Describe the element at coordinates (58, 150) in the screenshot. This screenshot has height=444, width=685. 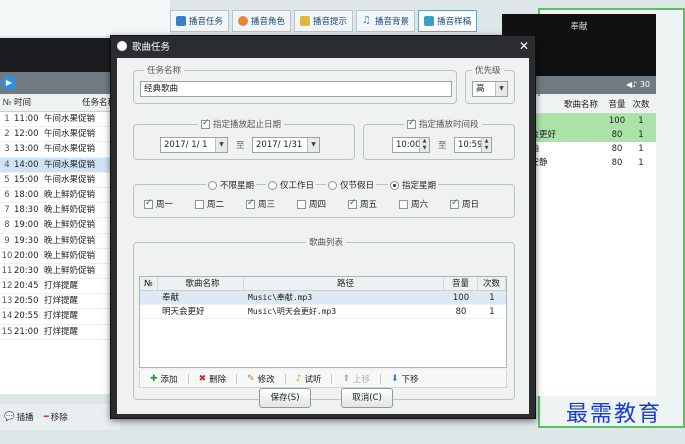
I see `task-row: 3 13:00 午间水果促销` at that location.